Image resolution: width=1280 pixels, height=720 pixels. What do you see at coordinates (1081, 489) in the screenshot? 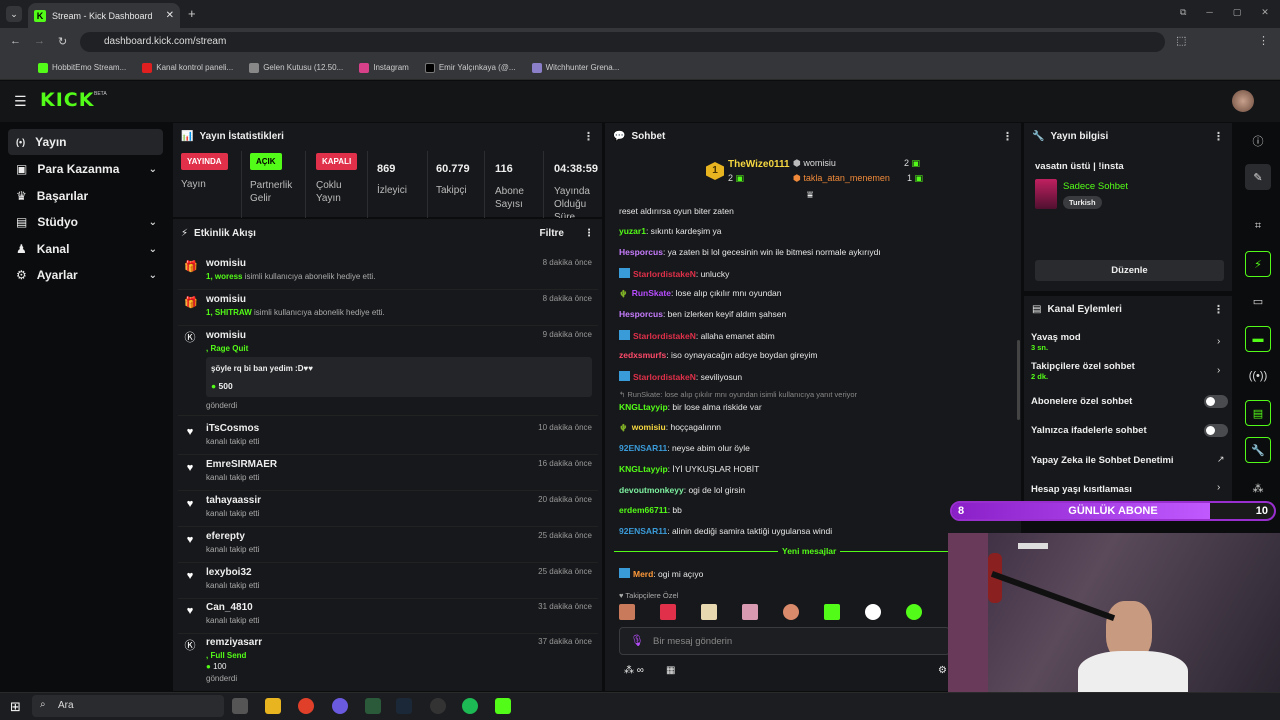
I see `account-age-item: Hesap yaşı kısıtlaması` at bounding box center [1081, 489].